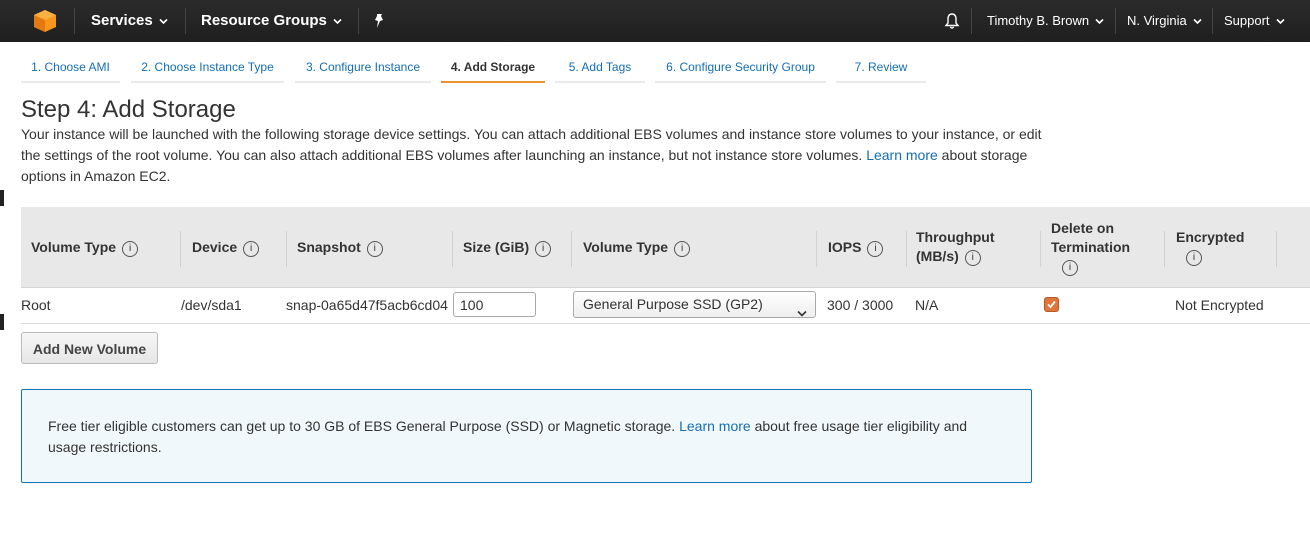 The width and height of the screenshot is (1310, 541). What do you see at coordinates (379, 21) in the screenshot?
I see `pin-icon` at bounding box center [379, 21].